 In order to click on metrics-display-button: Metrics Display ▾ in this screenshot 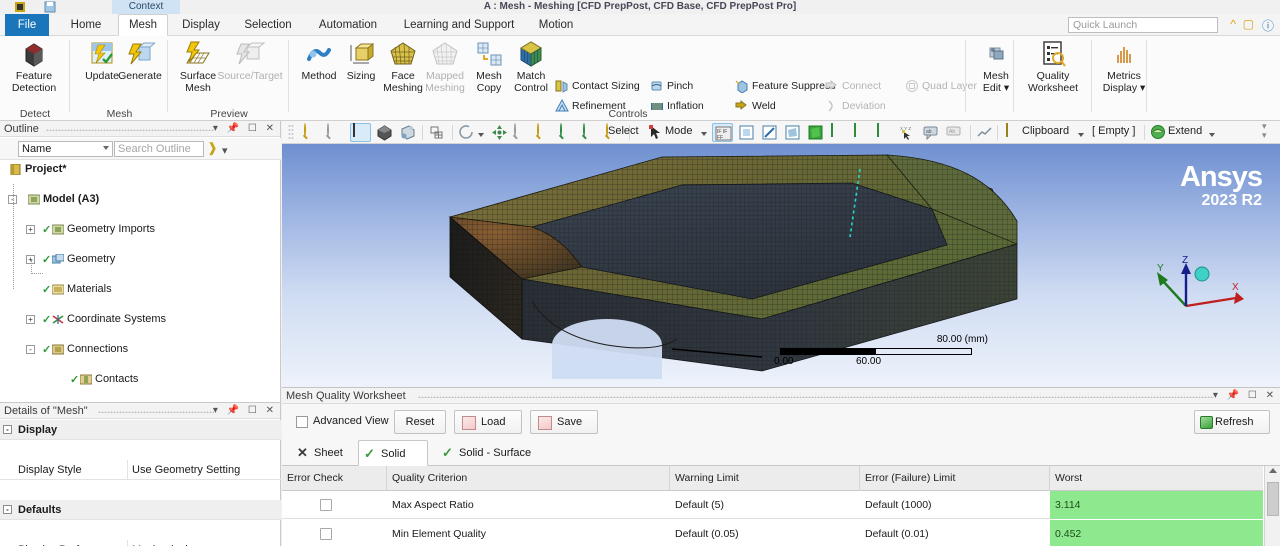, I will do `click(1124, 66)`.